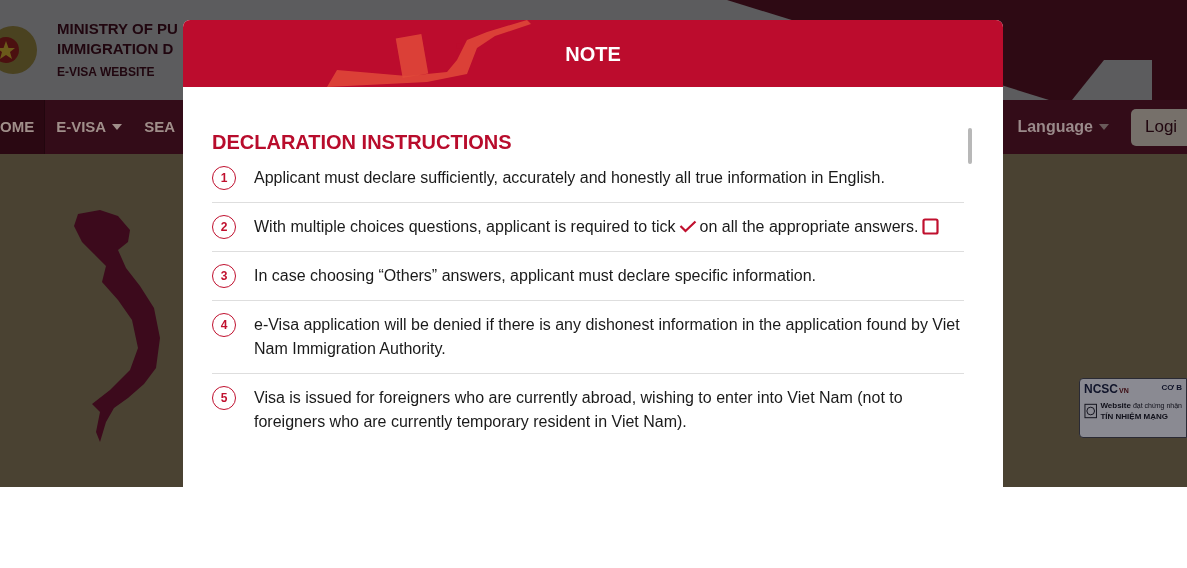  What do you see at coordinates (1171, 388) in the screenshot?
I see `badge-label: CƠ B` at bounding box center [1171, 388].